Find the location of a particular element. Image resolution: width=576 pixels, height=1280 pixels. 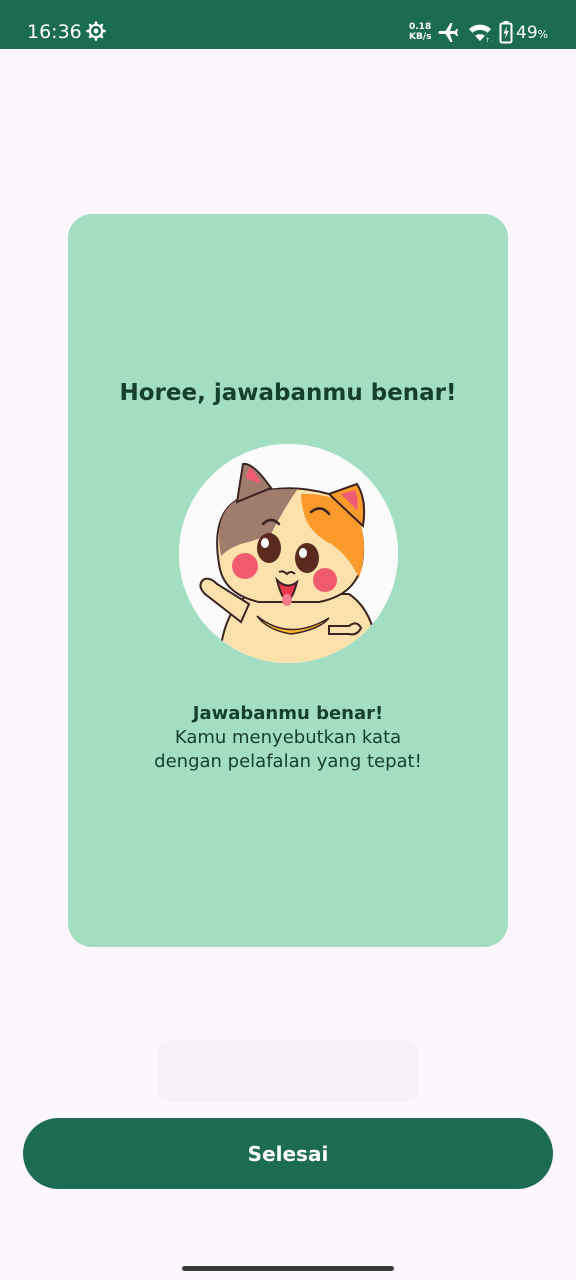

network-speed-value: 0.18 is located at coordinates (420, 27).